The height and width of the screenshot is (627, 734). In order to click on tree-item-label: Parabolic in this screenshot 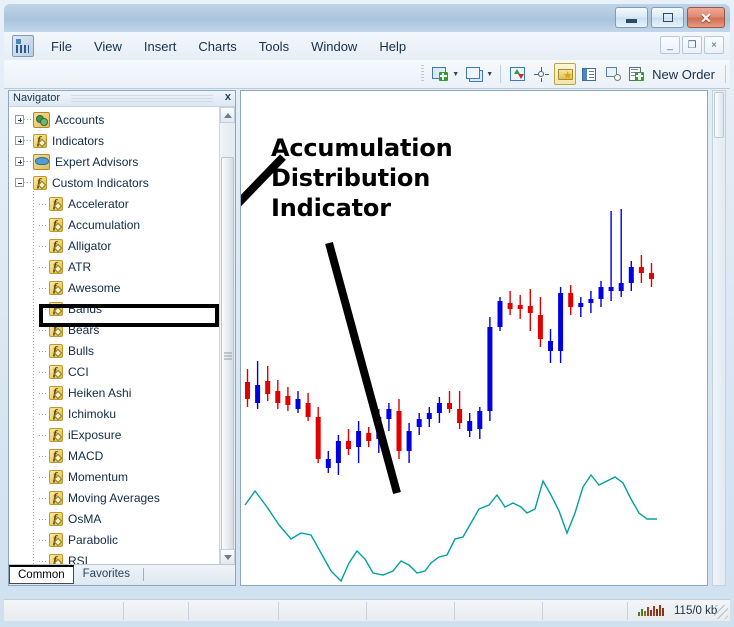, I will do `click(93, 539)`.